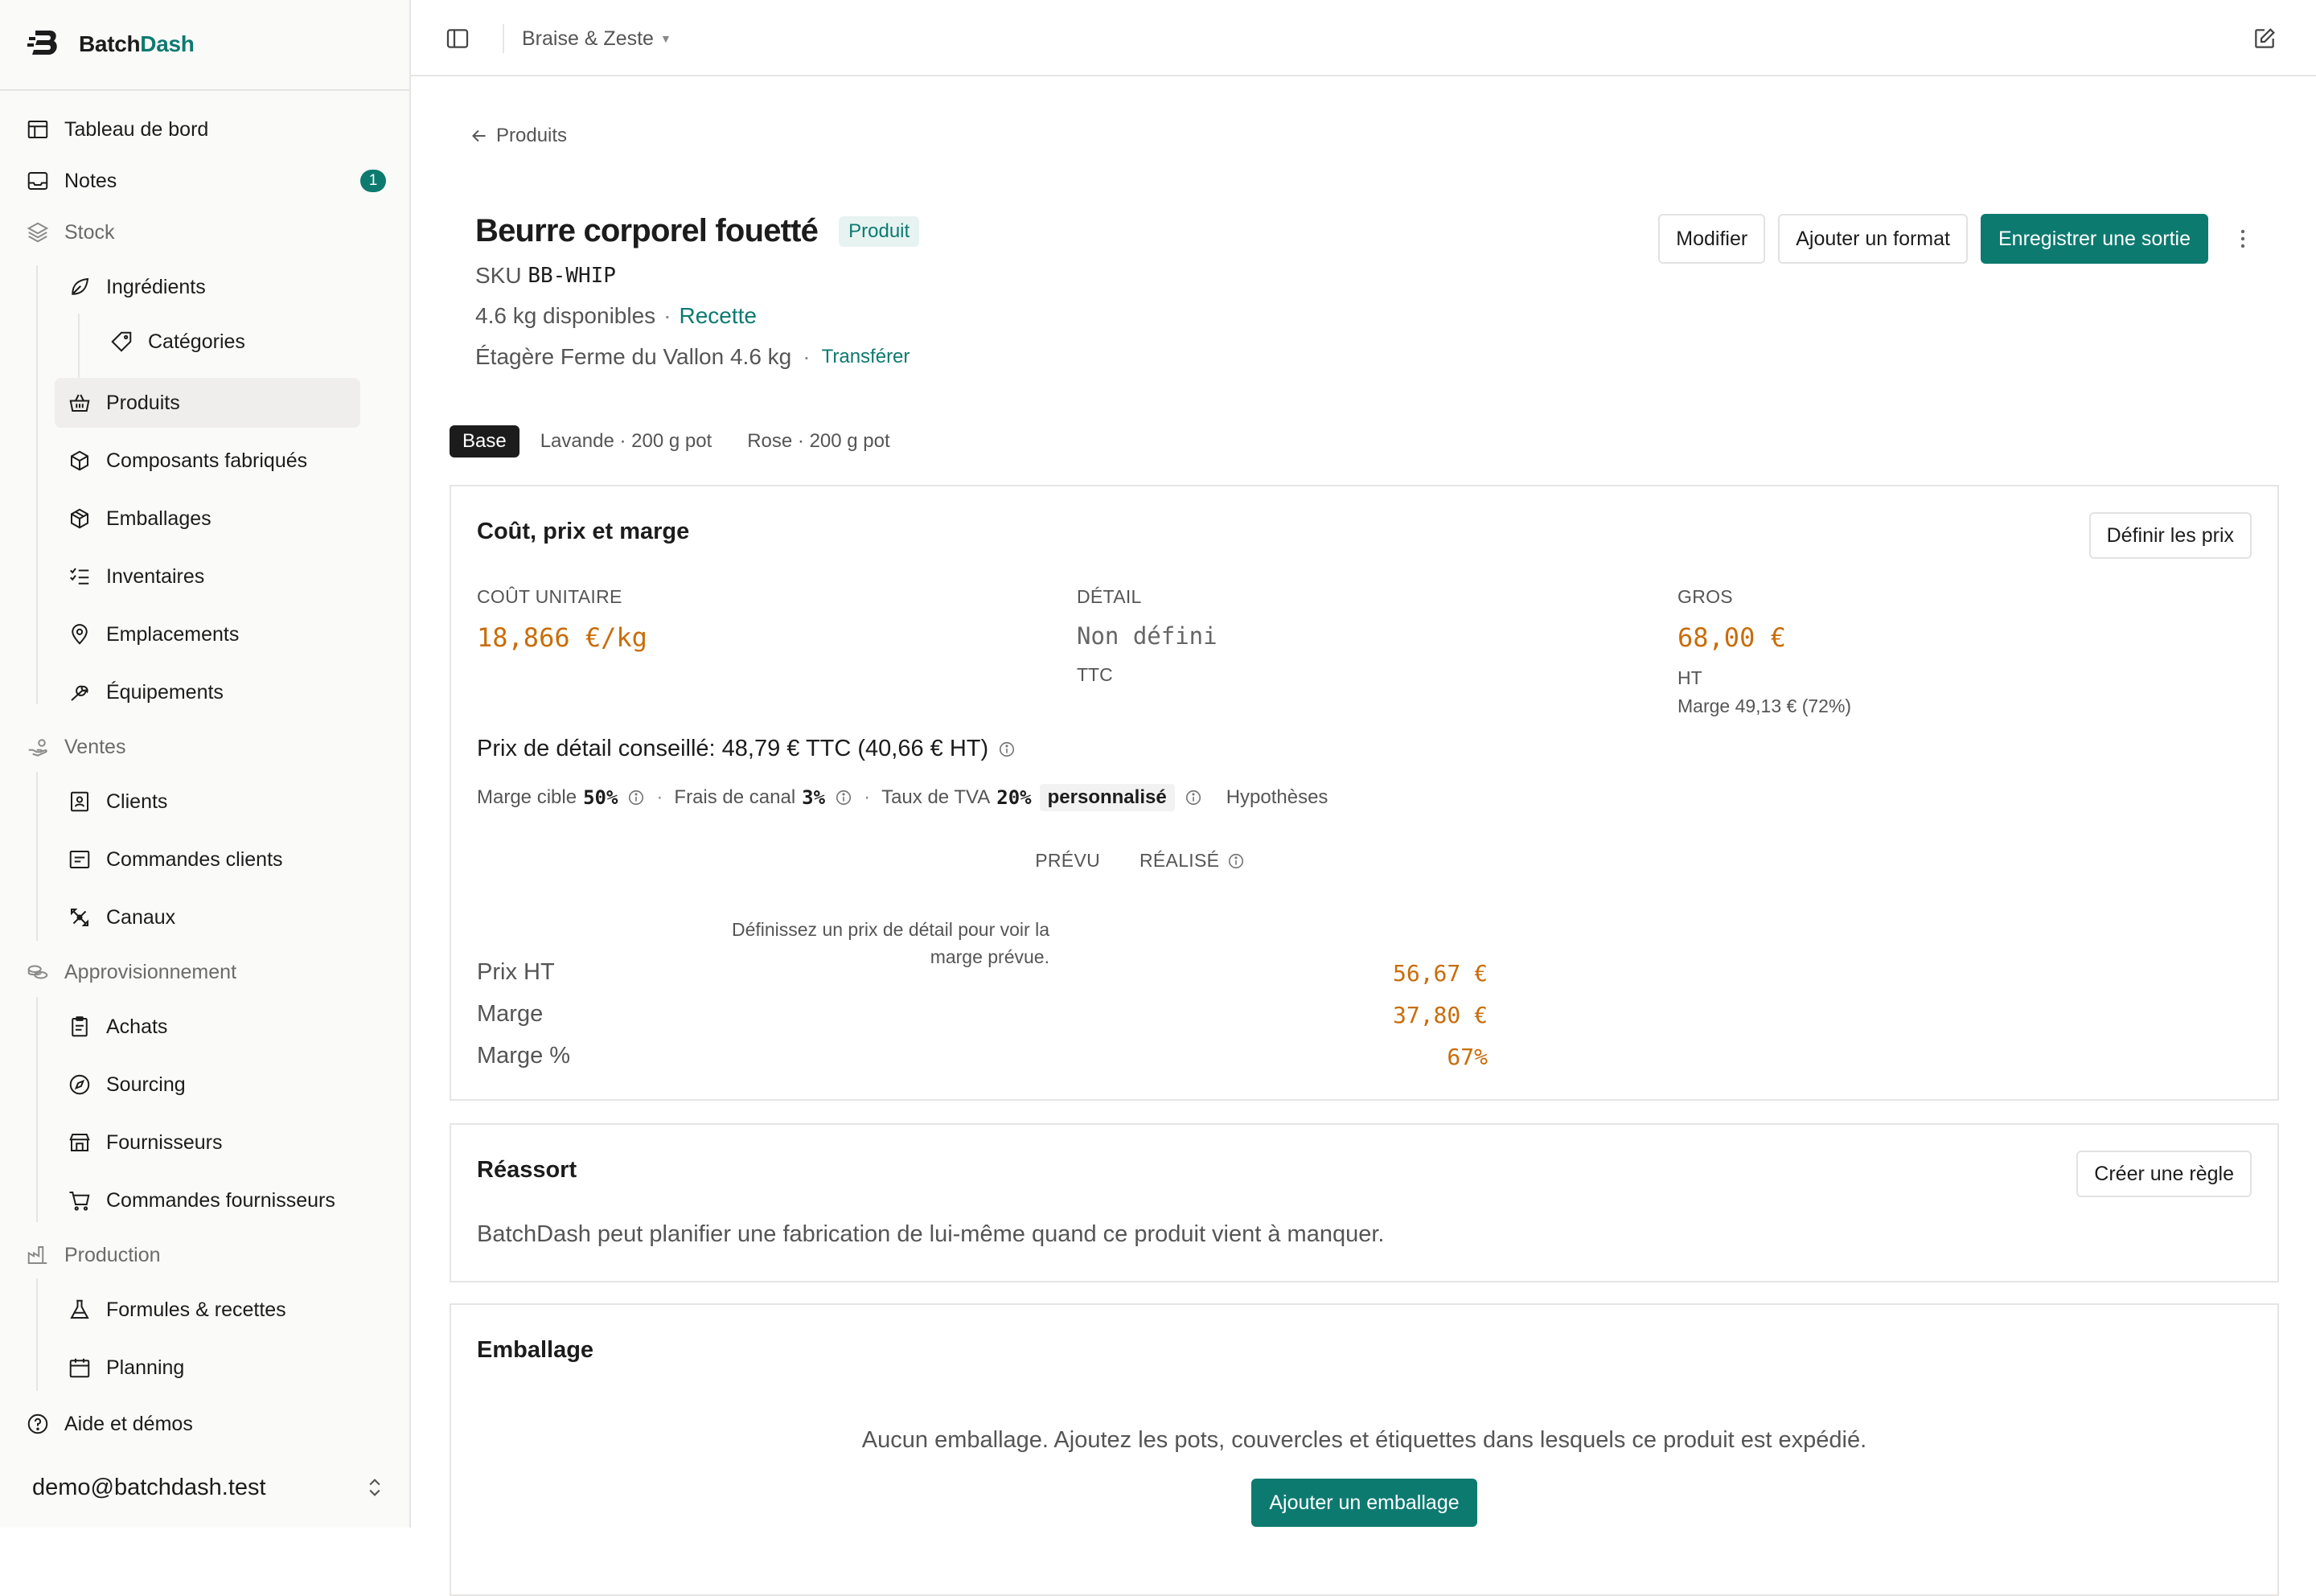 Image resolution: width=2316 pixels, height=1596 pixels. I want to click on sidebar-item-equipment: Équipements, so click(214, 692).